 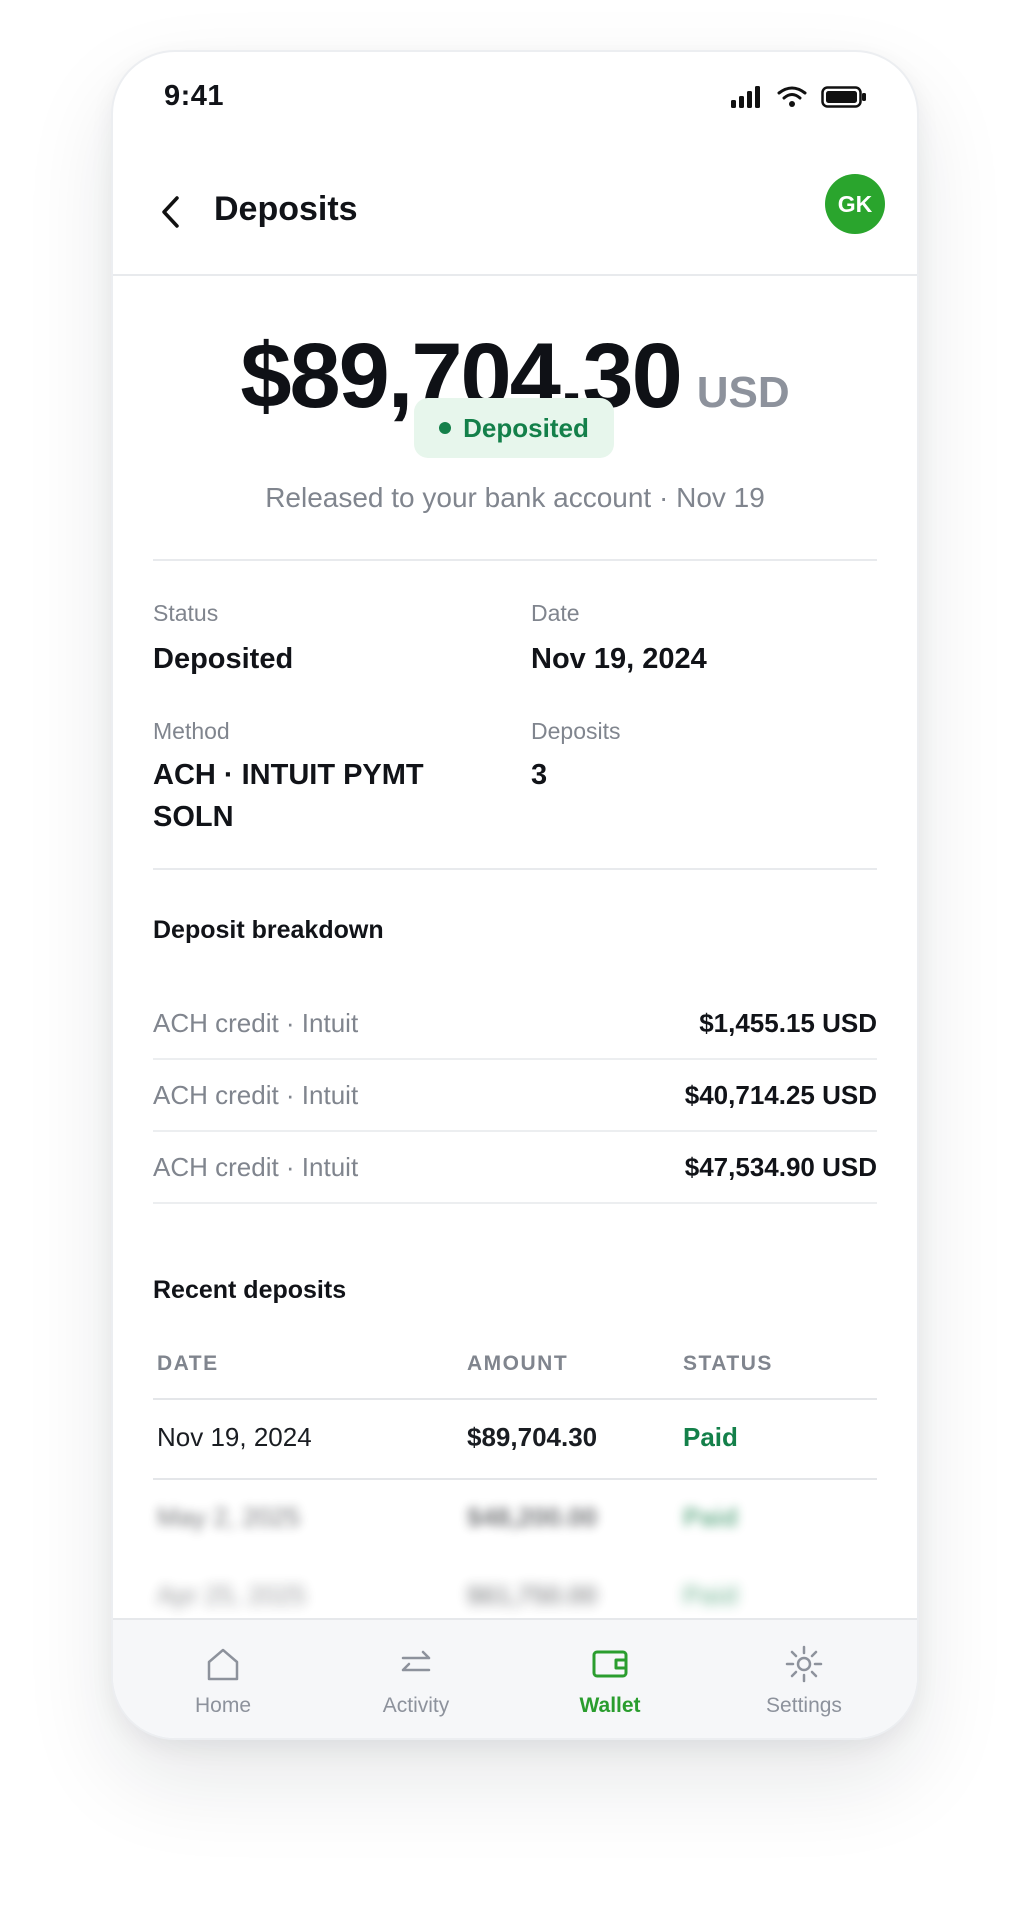 What do you see at coordinates (268, 930) in the screenshot?
I see `breakdown-title: Deposit breakdown` at bounding box center [268, 930].